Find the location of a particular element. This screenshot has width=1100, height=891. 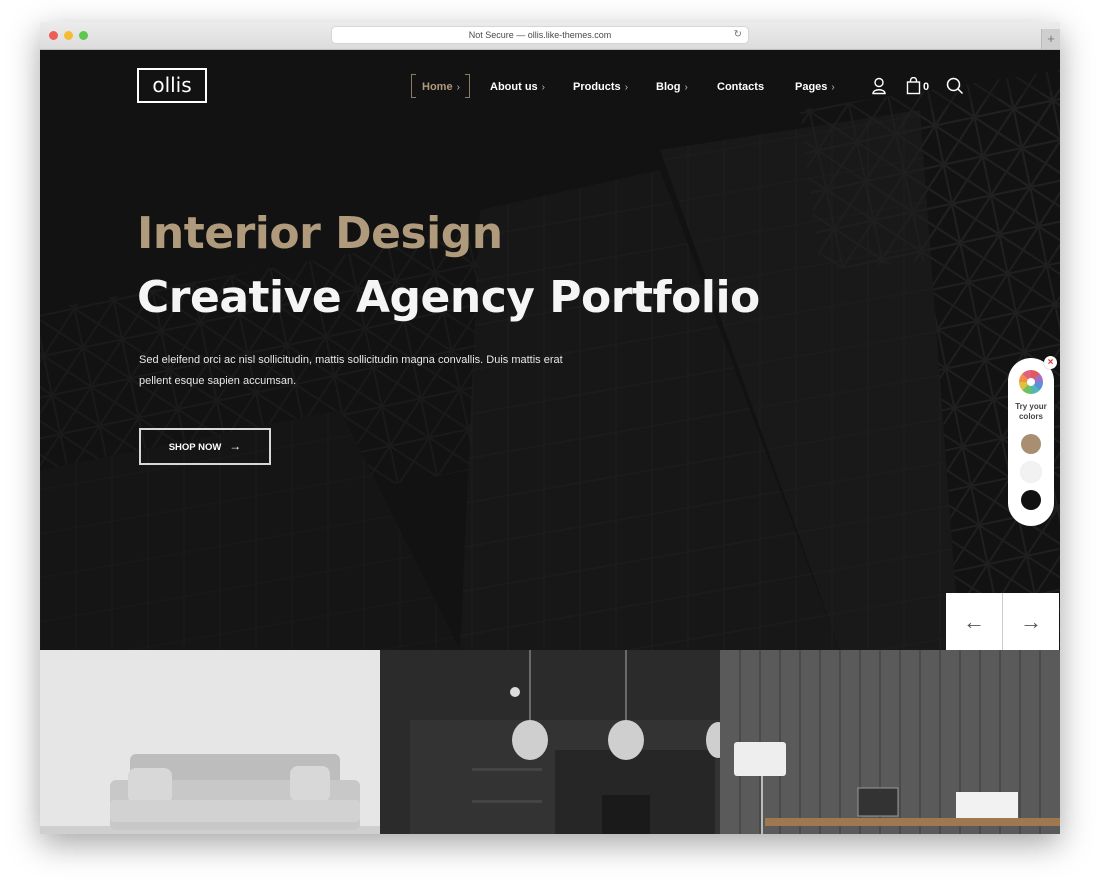

site-logo: ollis is located at coordinates (172, 85).